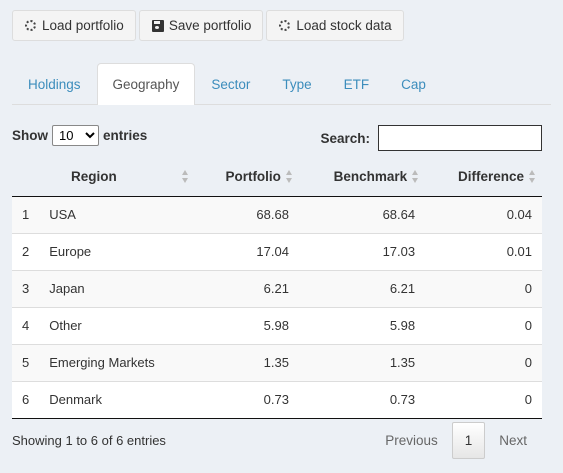 This screenshot has width=563, height=473. Describe the element at coordinates (117, 288) in the screenshot. I see `region-cell: Japan` at that location.